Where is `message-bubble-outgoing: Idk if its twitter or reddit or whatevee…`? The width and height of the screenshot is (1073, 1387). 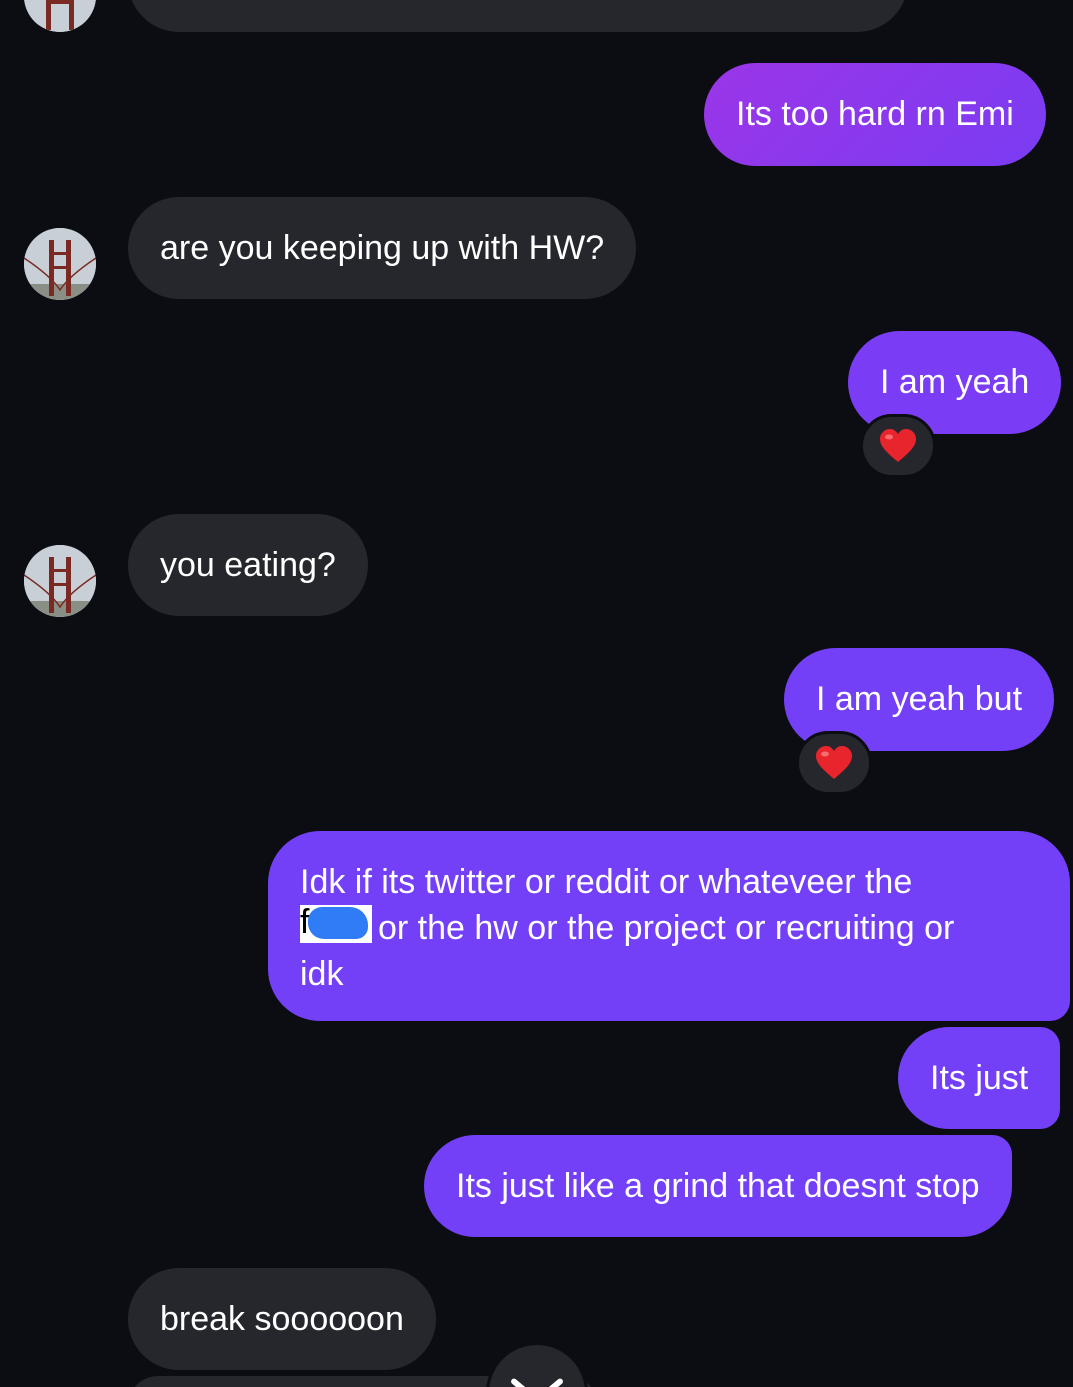 message-bubble-outgoing: Idk if its twitter or reddit or whatevee… is located at coordinates (669, 926).